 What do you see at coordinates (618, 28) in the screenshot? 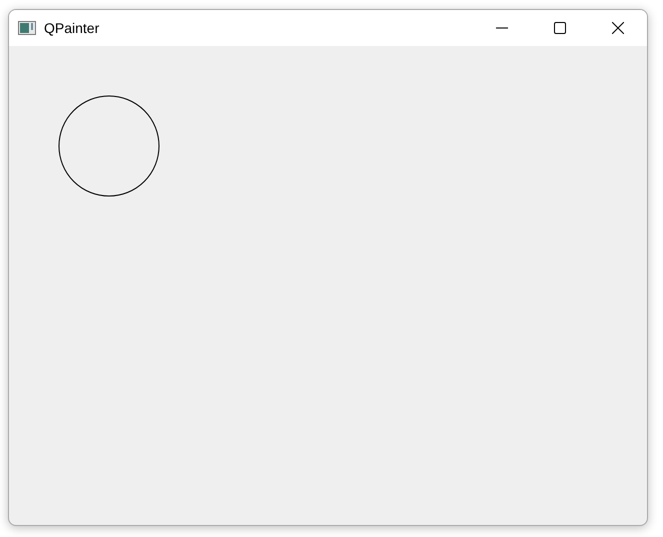
I see `close-icon` at bounding box center [618, 28].